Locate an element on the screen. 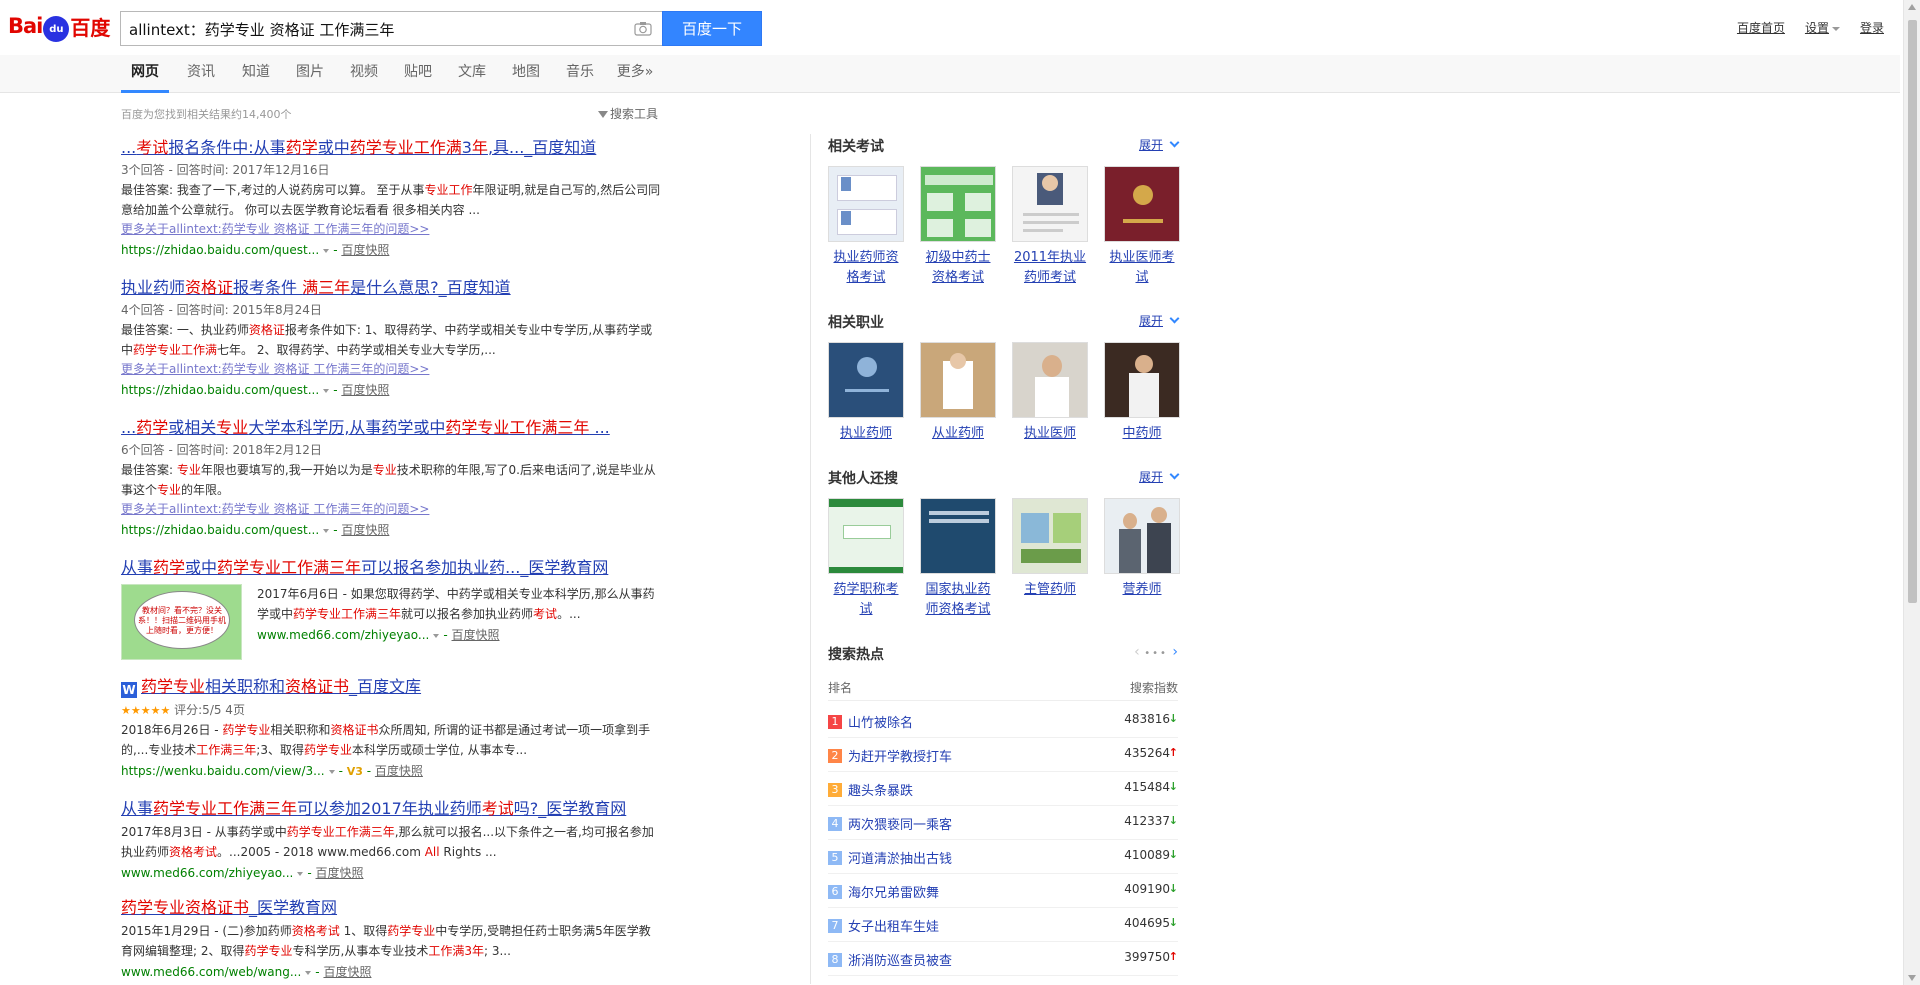 This screenshot has width=1920, height=985. result-title: 执业药师资格证报考条件 满三年是什么意思?_百度知道 is located at coordinates (391, 288).